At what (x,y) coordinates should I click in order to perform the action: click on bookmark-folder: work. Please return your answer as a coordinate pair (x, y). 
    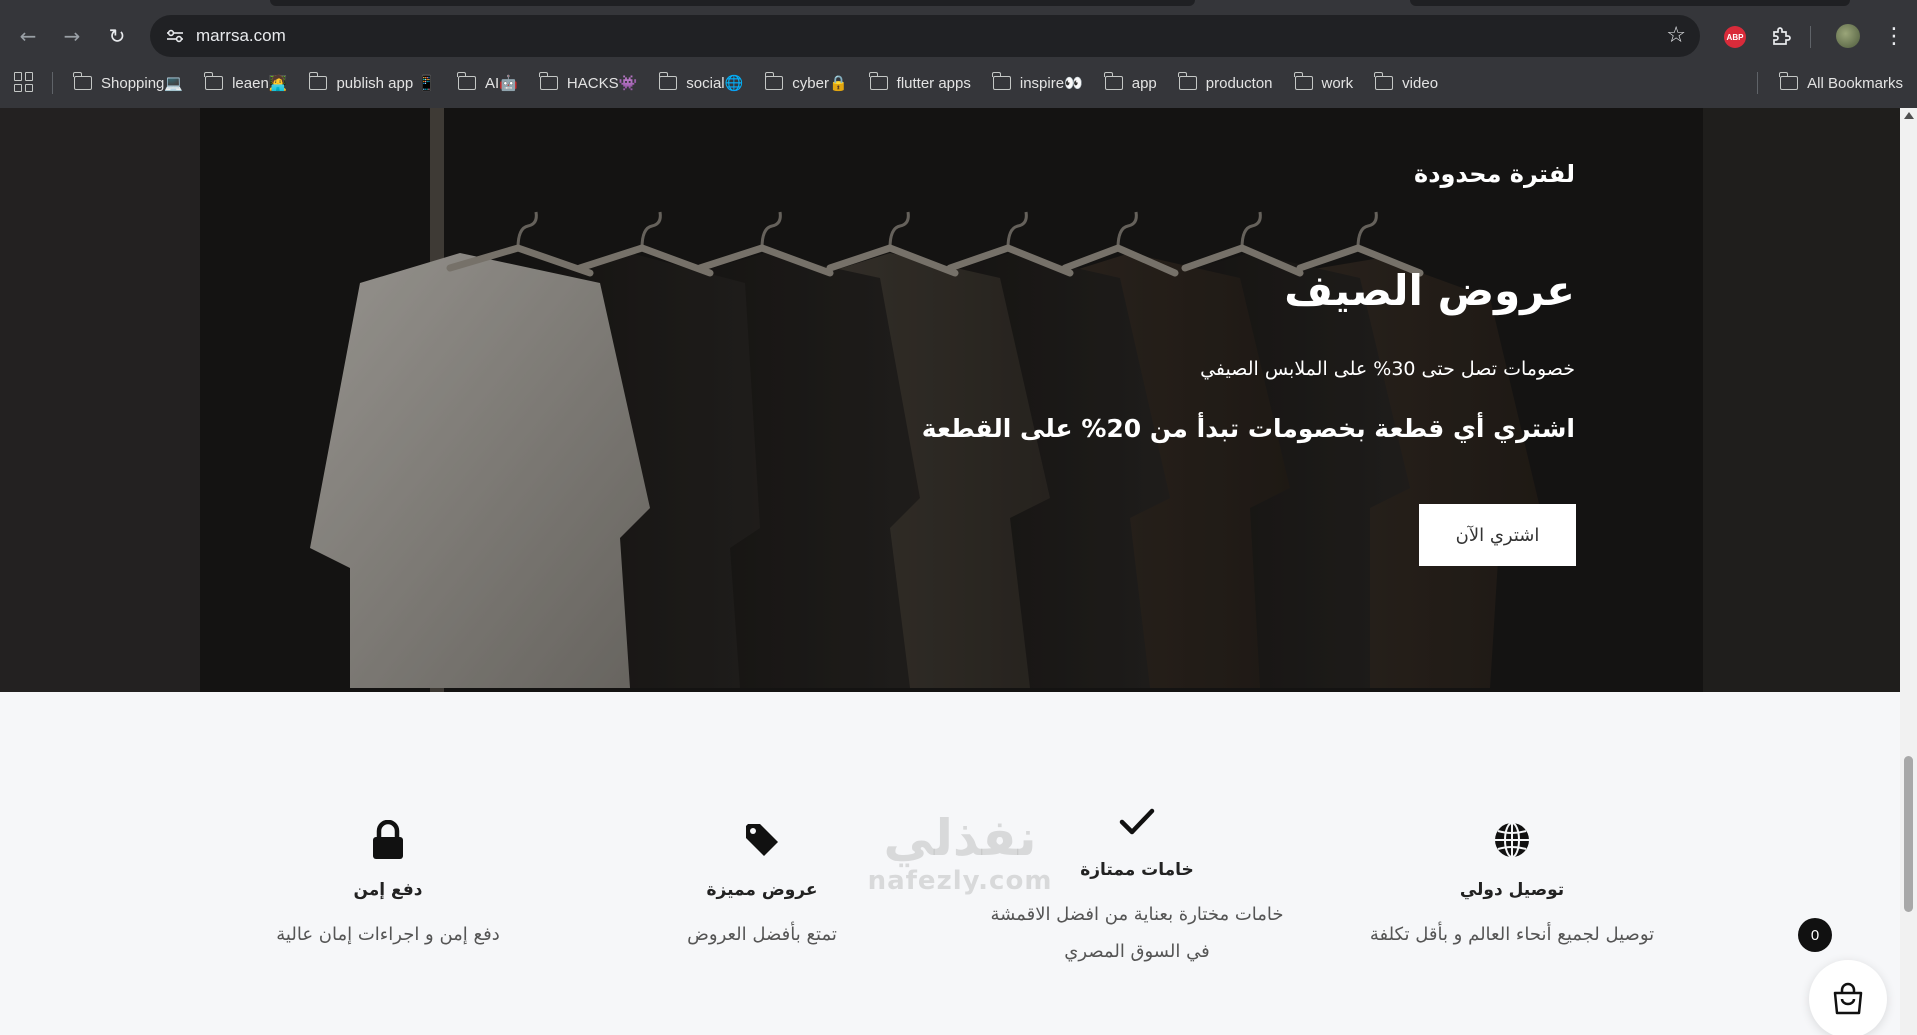
    Looking at the image, I should click on (1328, 83).